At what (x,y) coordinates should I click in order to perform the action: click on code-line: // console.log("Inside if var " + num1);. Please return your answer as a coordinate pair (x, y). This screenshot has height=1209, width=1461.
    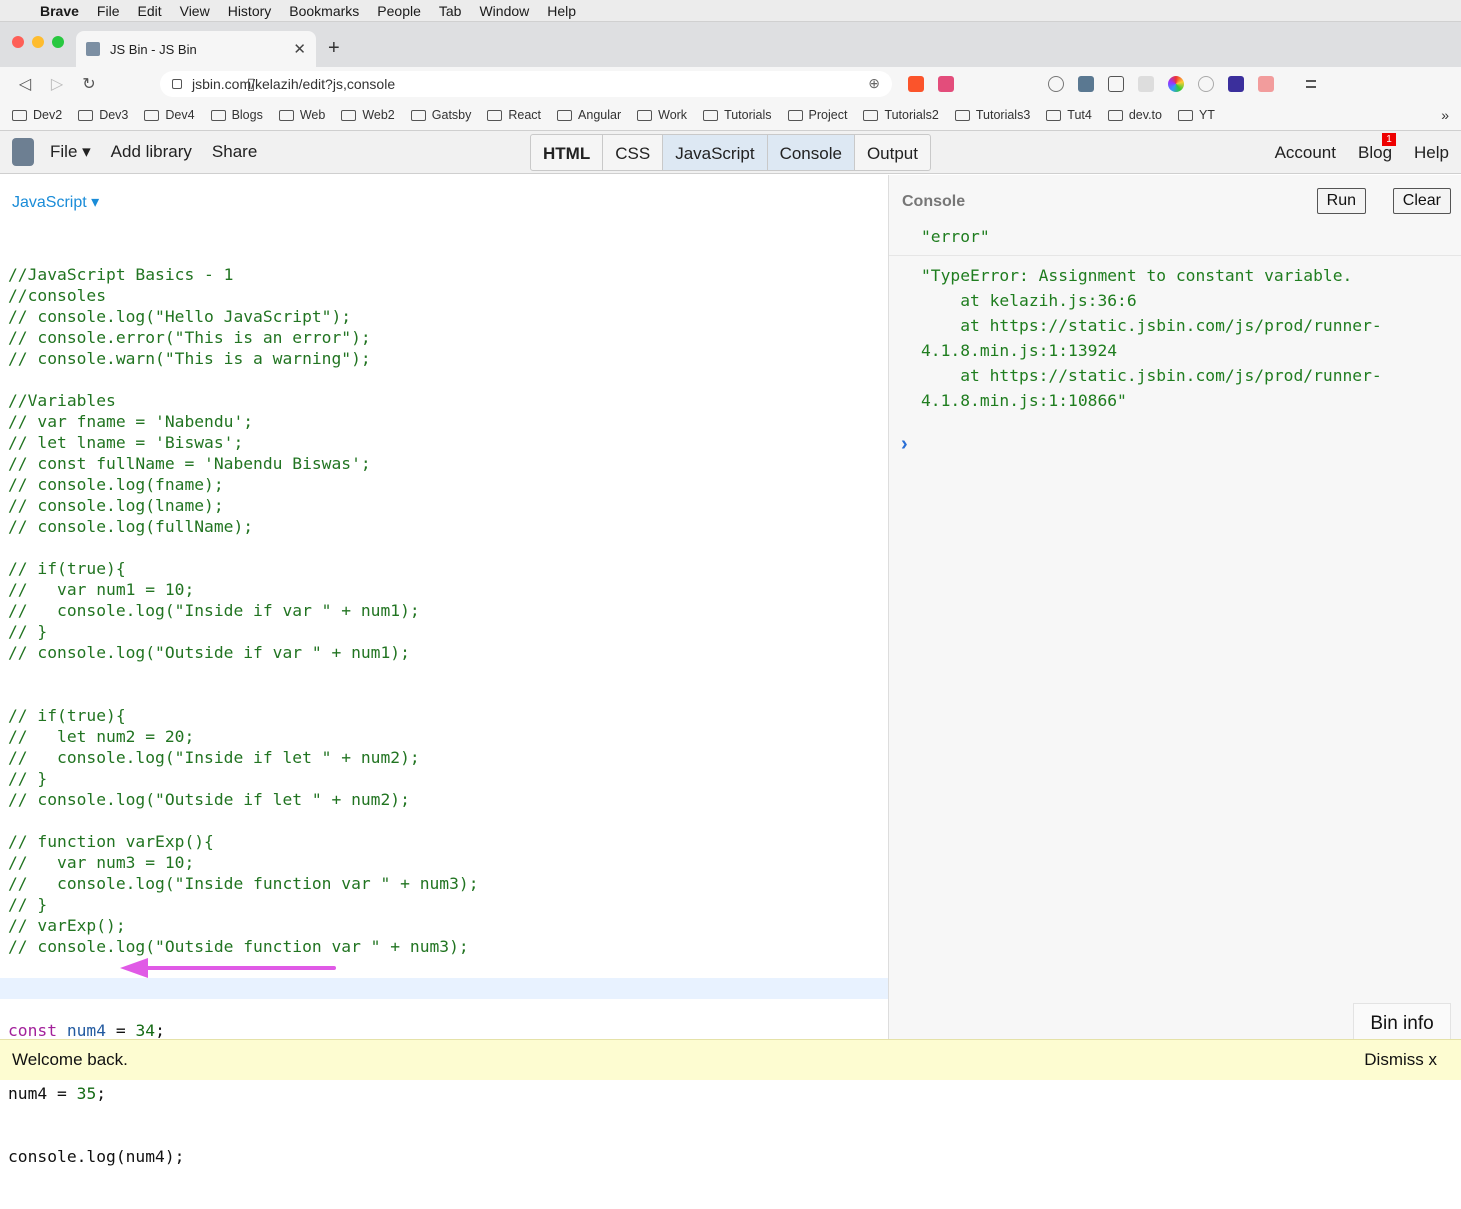
    Looking at the image, I should click on (214, 610).